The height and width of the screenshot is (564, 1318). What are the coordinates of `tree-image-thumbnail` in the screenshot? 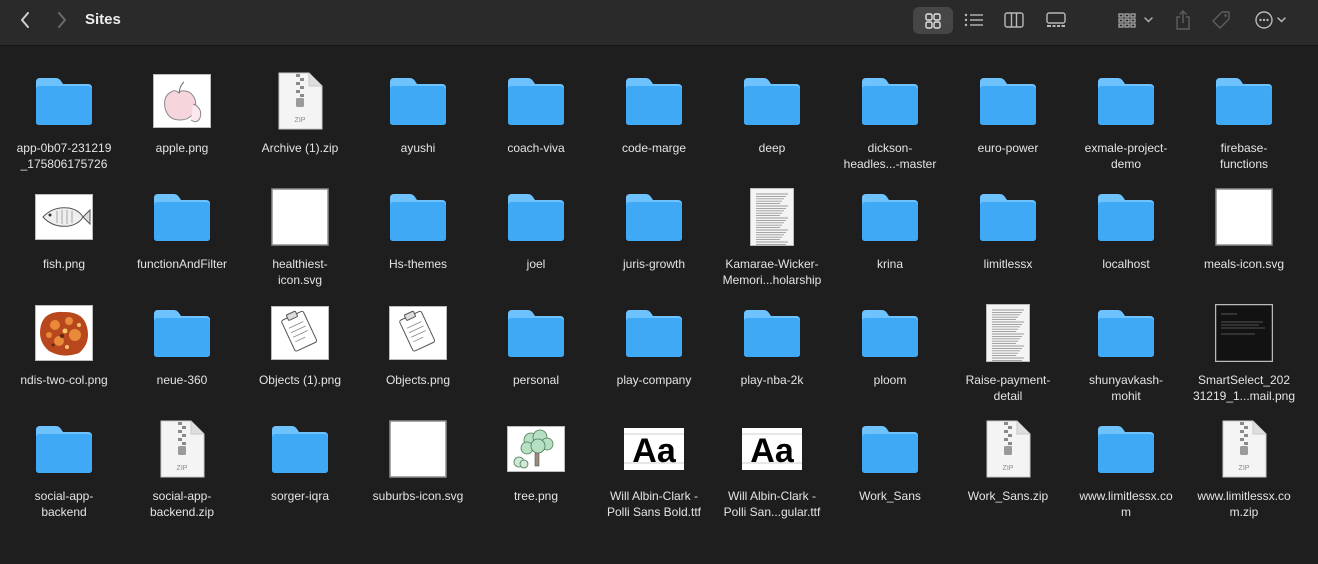 It's located at (536, 449).